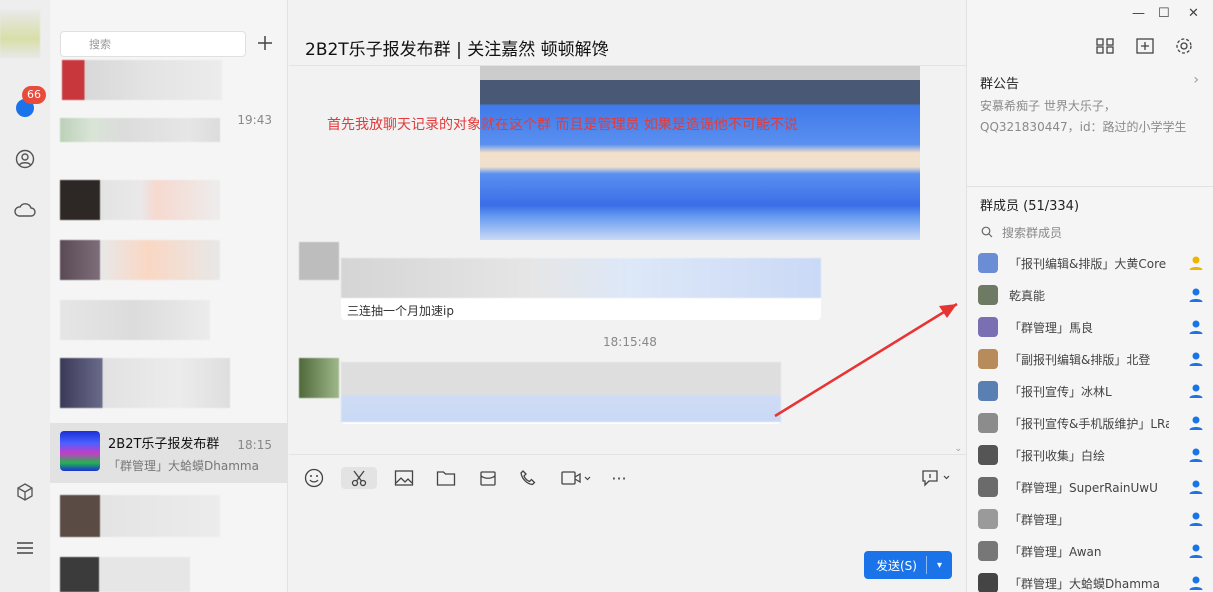  What do you see at coordinates (700, 153) in the screenshot?
I see `shared-image-pixelated` at bounding box center [700, 153].